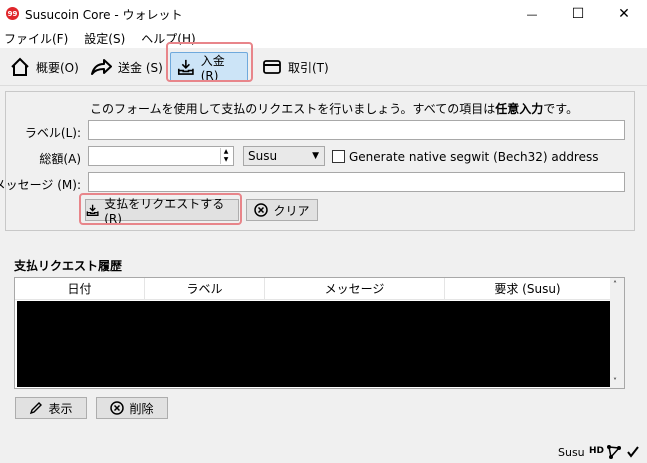 The height and width of the screenshot is (463, 647). I want to click on segwit-checkbox, so click(338, 156).